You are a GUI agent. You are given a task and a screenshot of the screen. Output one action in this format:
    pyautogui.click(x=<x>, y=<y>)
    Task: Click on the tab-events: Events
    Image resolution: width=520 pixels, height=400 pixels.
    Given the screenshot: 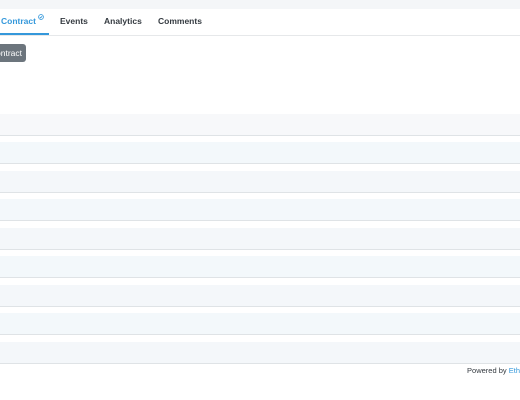 What is the action you would take?
    pyautogui.click(x=74, y=22)
    